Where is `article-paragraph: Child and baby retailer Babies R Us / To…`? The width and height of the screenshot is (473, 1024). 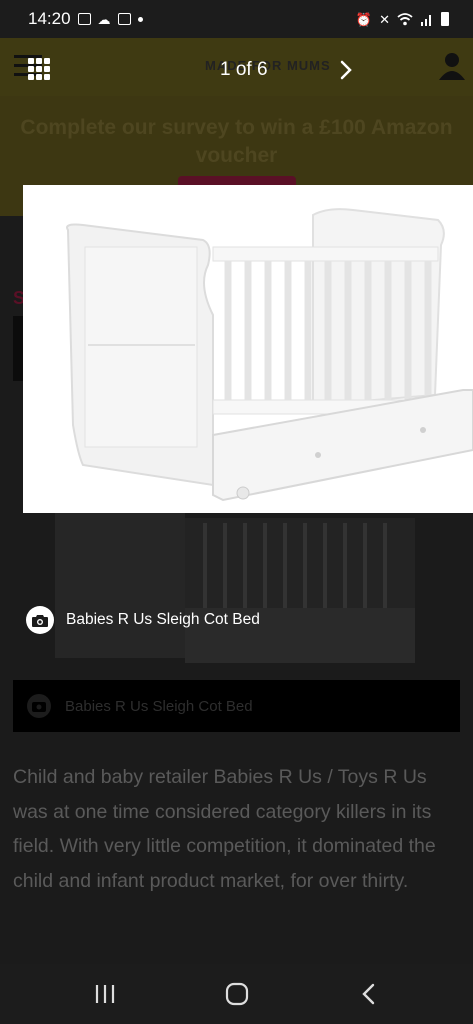 article-paragraph: Child and baby retailer Babies R Us / To… is located at coordinates (224, 829).